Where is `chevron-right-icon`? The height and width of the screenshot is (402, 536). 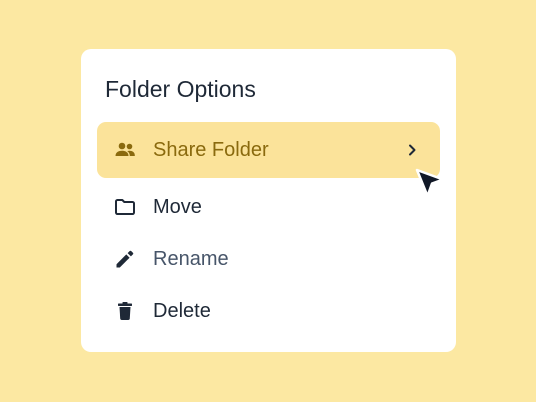
chevron-right-icon is located at coordinates (412, 150).